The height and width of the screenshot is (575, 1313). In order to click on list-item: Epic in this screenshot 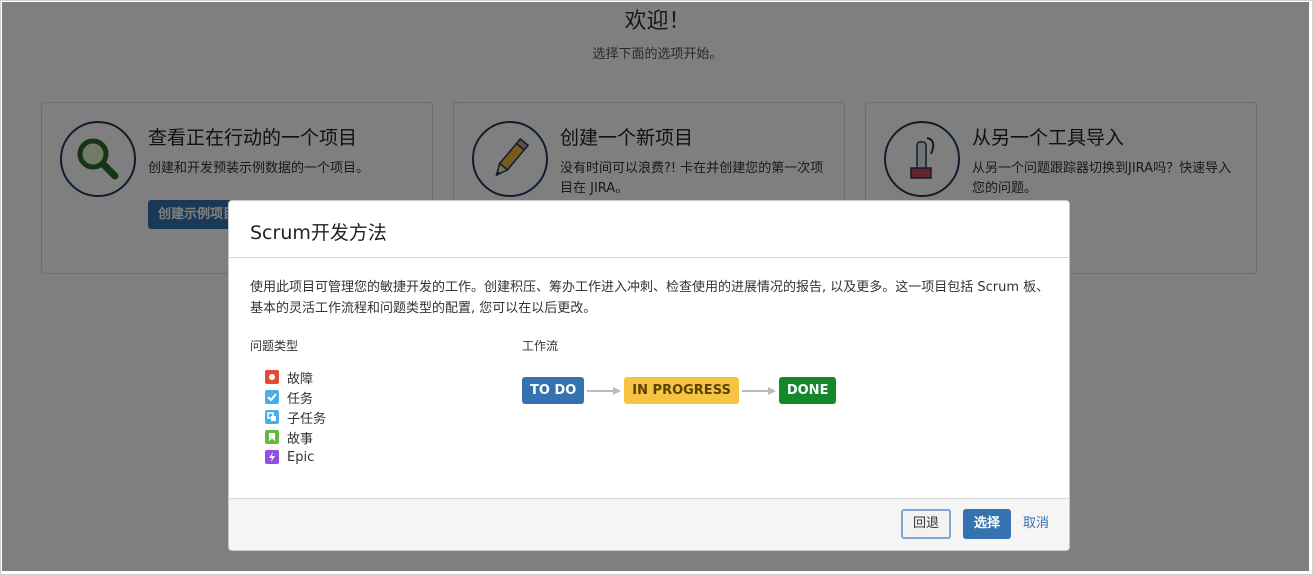, I will do `click(295, 457)`.